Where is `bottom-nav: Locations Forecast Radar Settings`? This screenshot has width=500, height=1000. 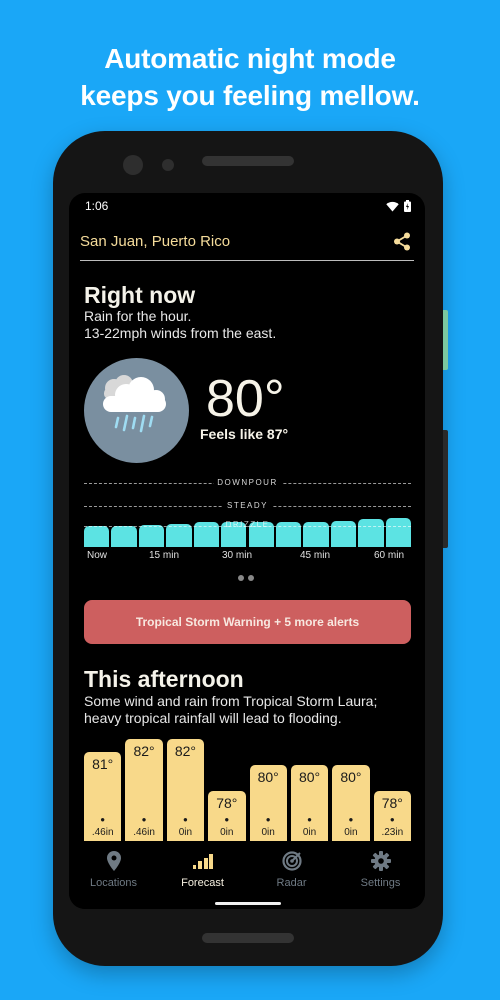 bottom-nav: Locations Forecast Radar Settings is located at coordinates (247, 876).